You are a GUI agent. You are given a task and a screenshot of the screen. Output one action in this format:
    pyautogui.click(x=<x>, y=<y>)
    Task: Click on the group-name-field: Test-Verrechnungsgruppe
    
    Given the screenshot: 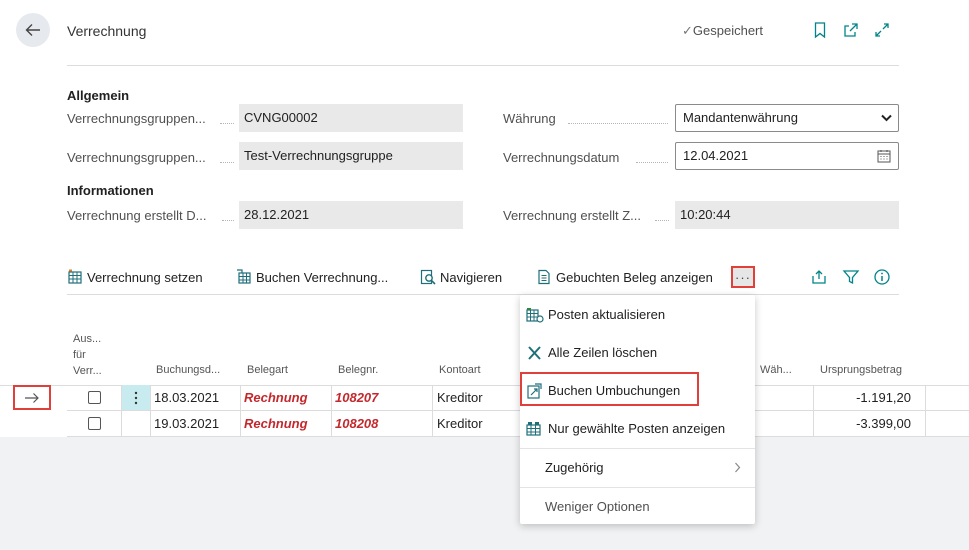 What is the action you would take?
    pyautogui.click(x=351, y=156)
    